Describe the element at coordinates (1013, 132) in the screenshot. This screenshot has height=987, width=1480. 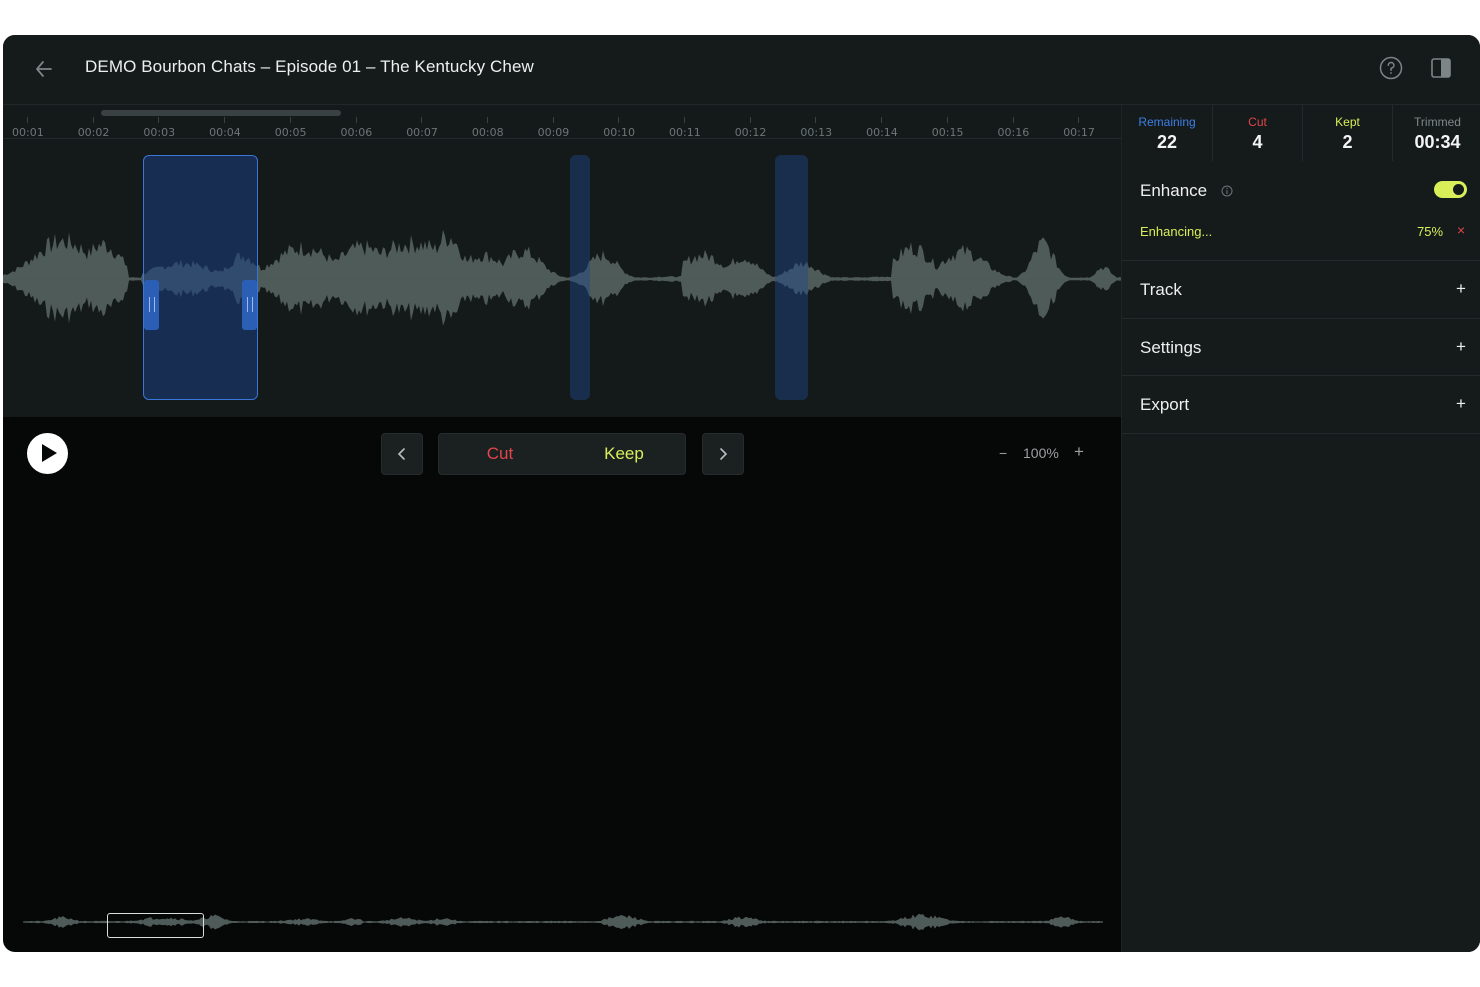
I see `tick-label: 00:16` at that location.